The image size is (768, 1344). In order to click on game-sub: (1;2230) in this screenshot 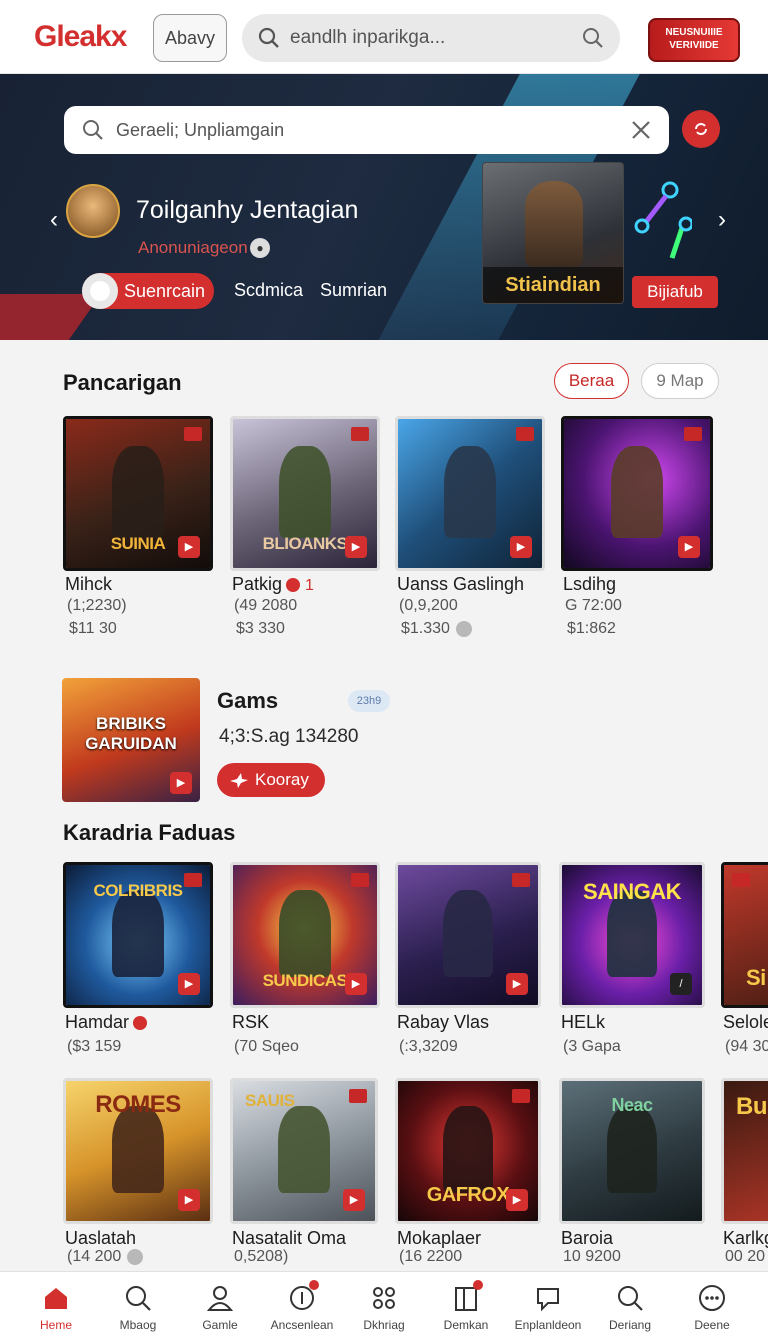, I will do `click(97, 605)`.